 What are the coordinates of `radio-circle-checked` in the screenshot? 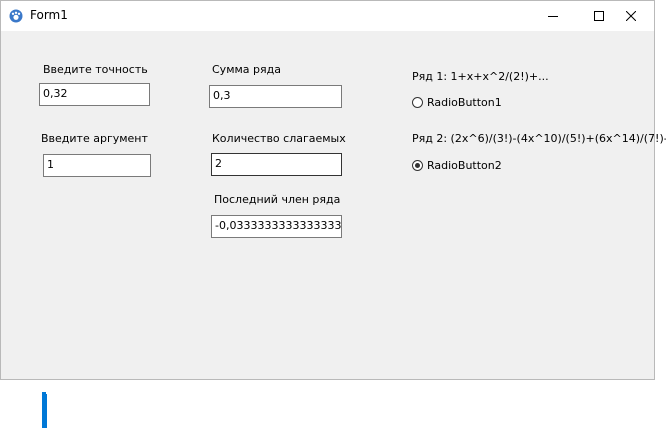 It's located at (417, 165).